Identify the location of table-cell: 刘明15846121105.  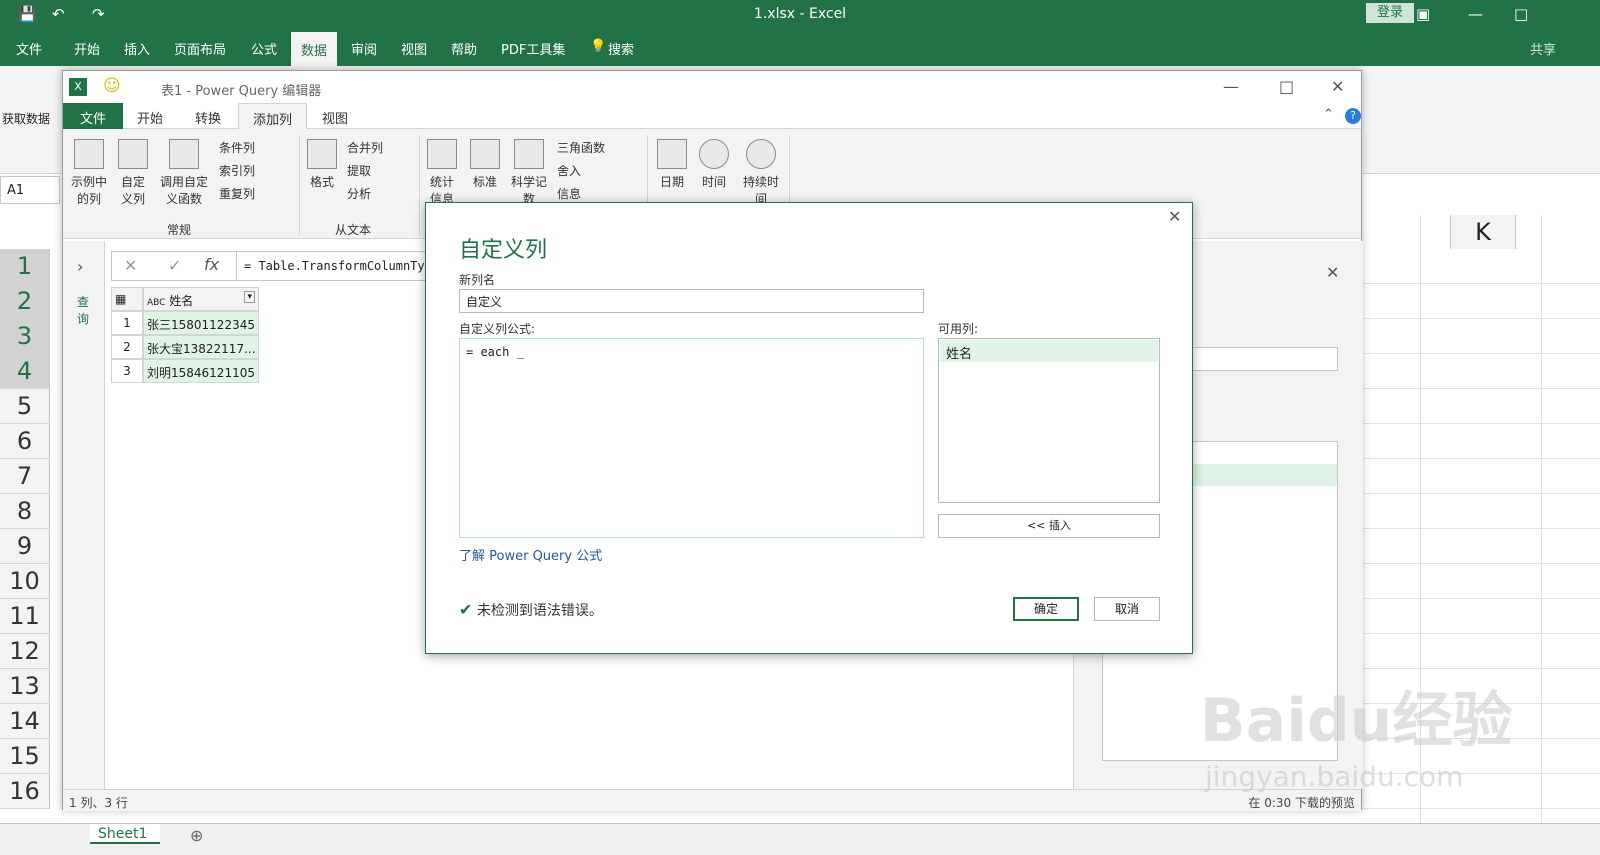
(201, 371).